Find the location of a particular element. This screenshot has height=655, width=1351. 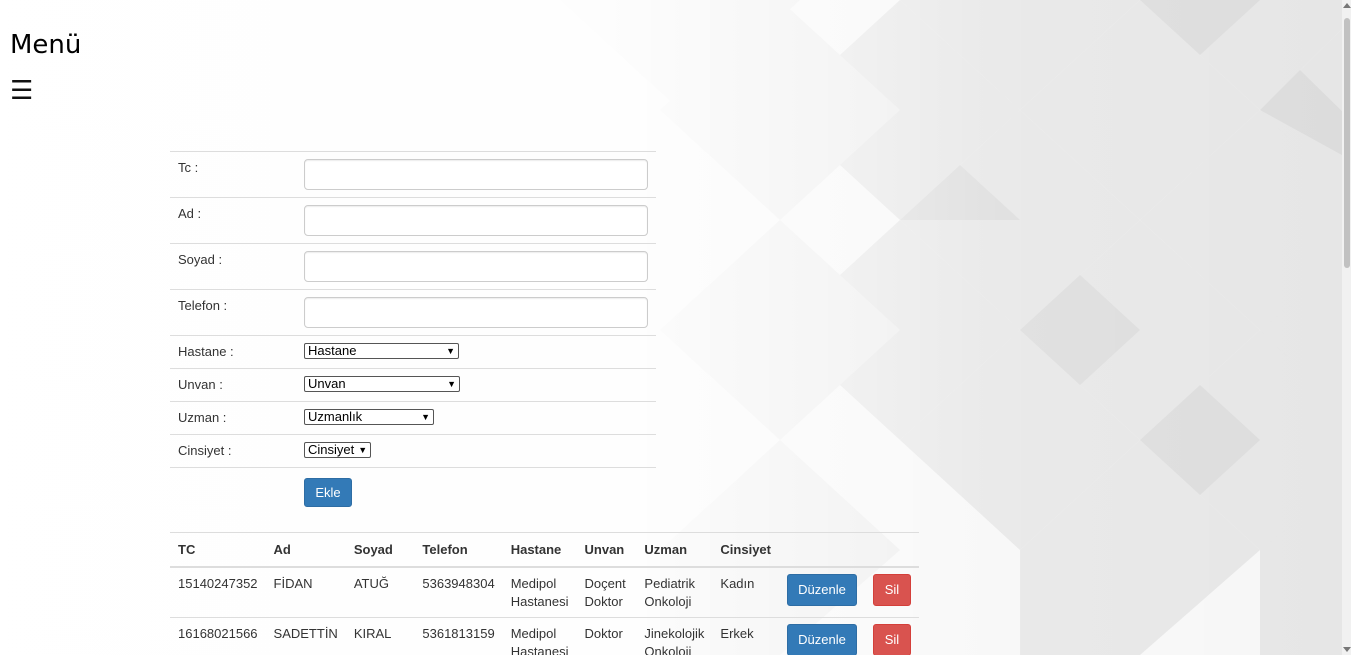

cell-tc: 15140247352 is located at coordinates (218, 592).